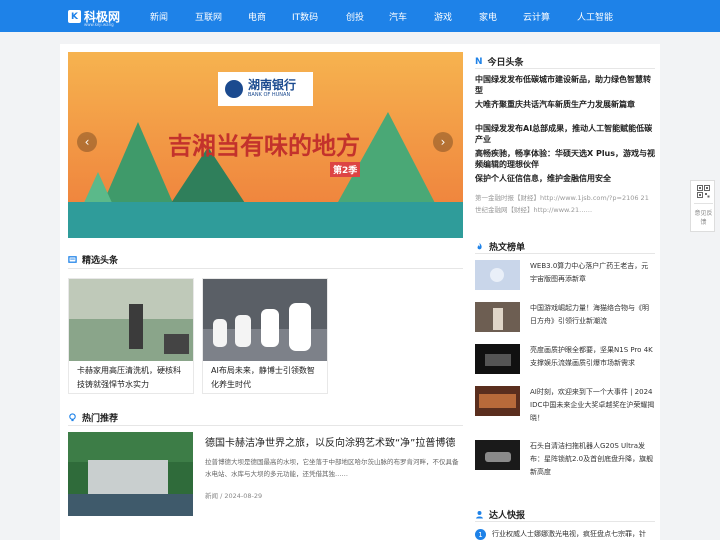 The image size is (720, 540). I want to click on today-item: 大唯齐聚重庆共话汽车新质生产力发展新篇章, so click(565, 104).